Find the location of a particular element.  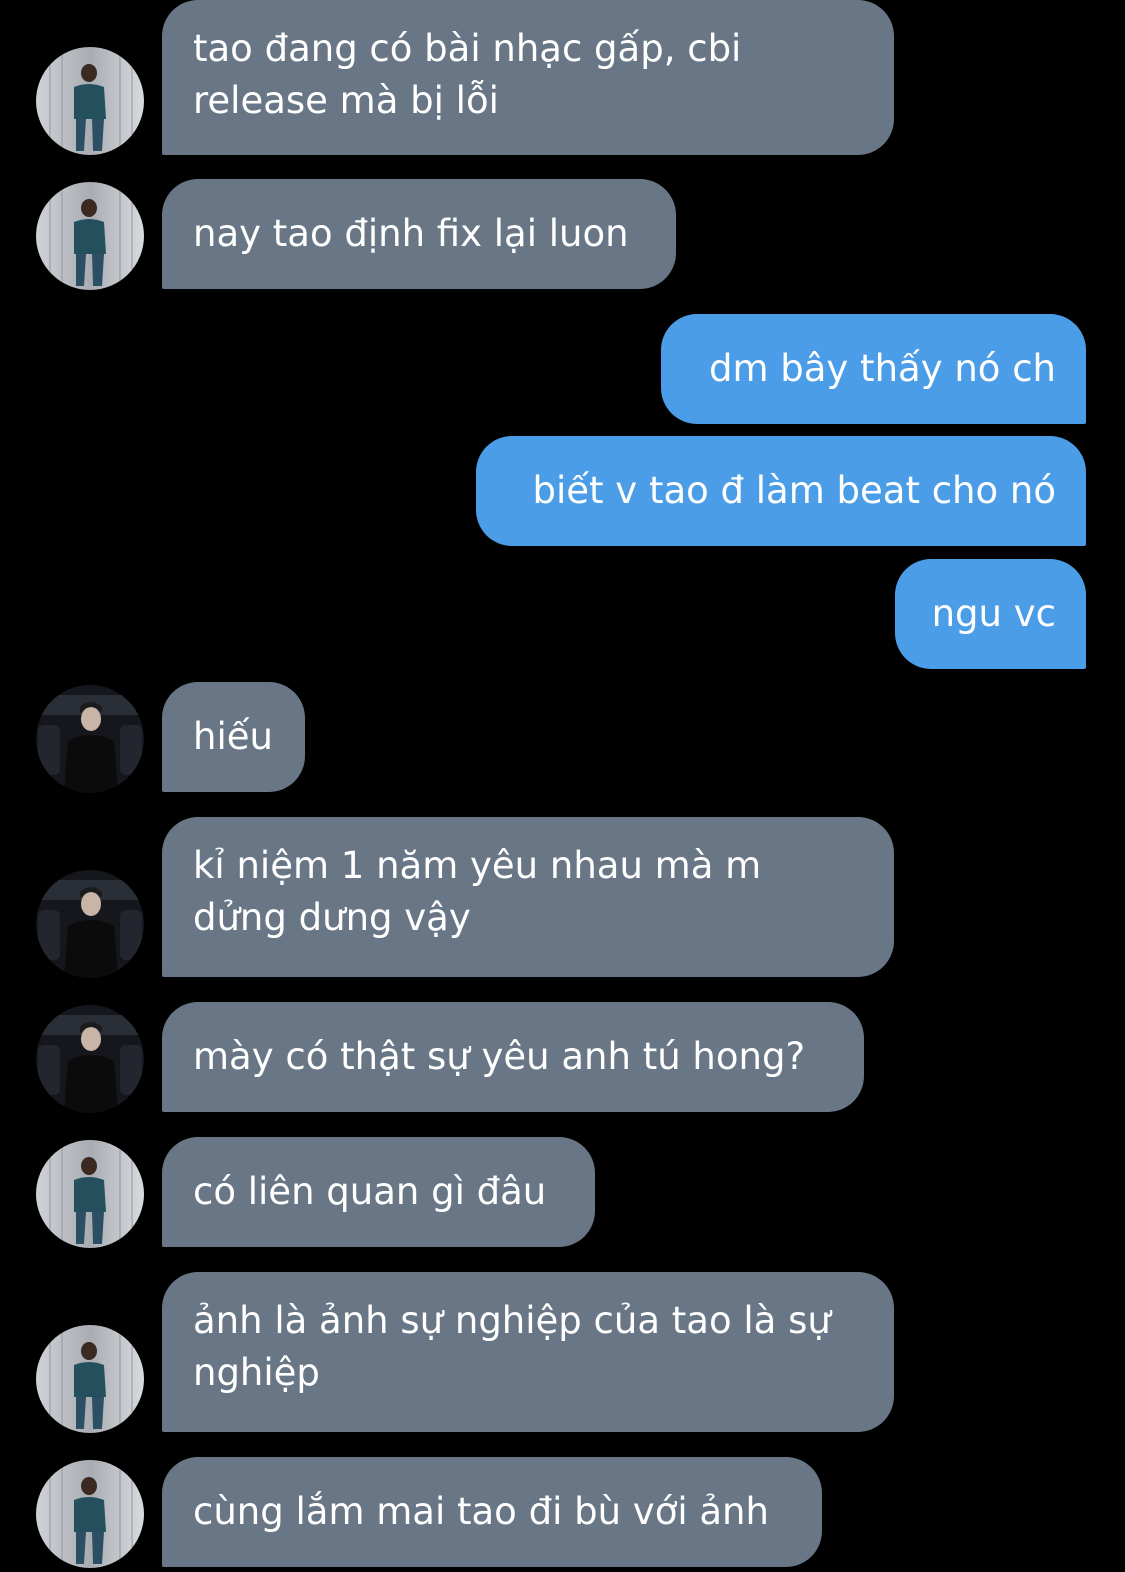

message-incoming: có liên quan gì đâu is located at coordinates (378, 1192).